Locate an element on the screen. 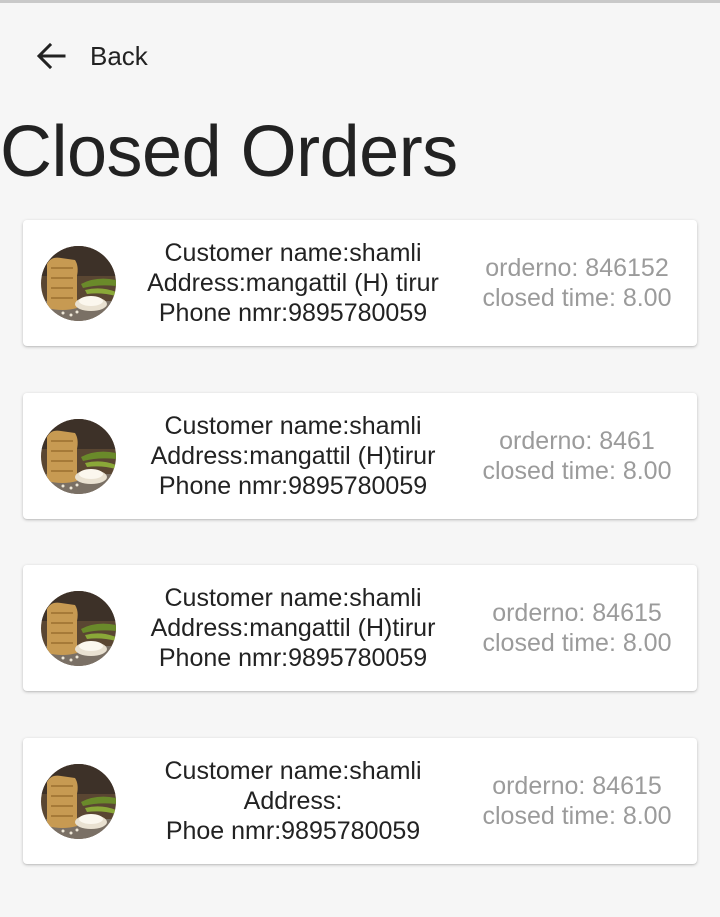 Image resolution: width=720 pixels, height=917 pixels. customer-address: Address: is located at coordinates (293, 801).